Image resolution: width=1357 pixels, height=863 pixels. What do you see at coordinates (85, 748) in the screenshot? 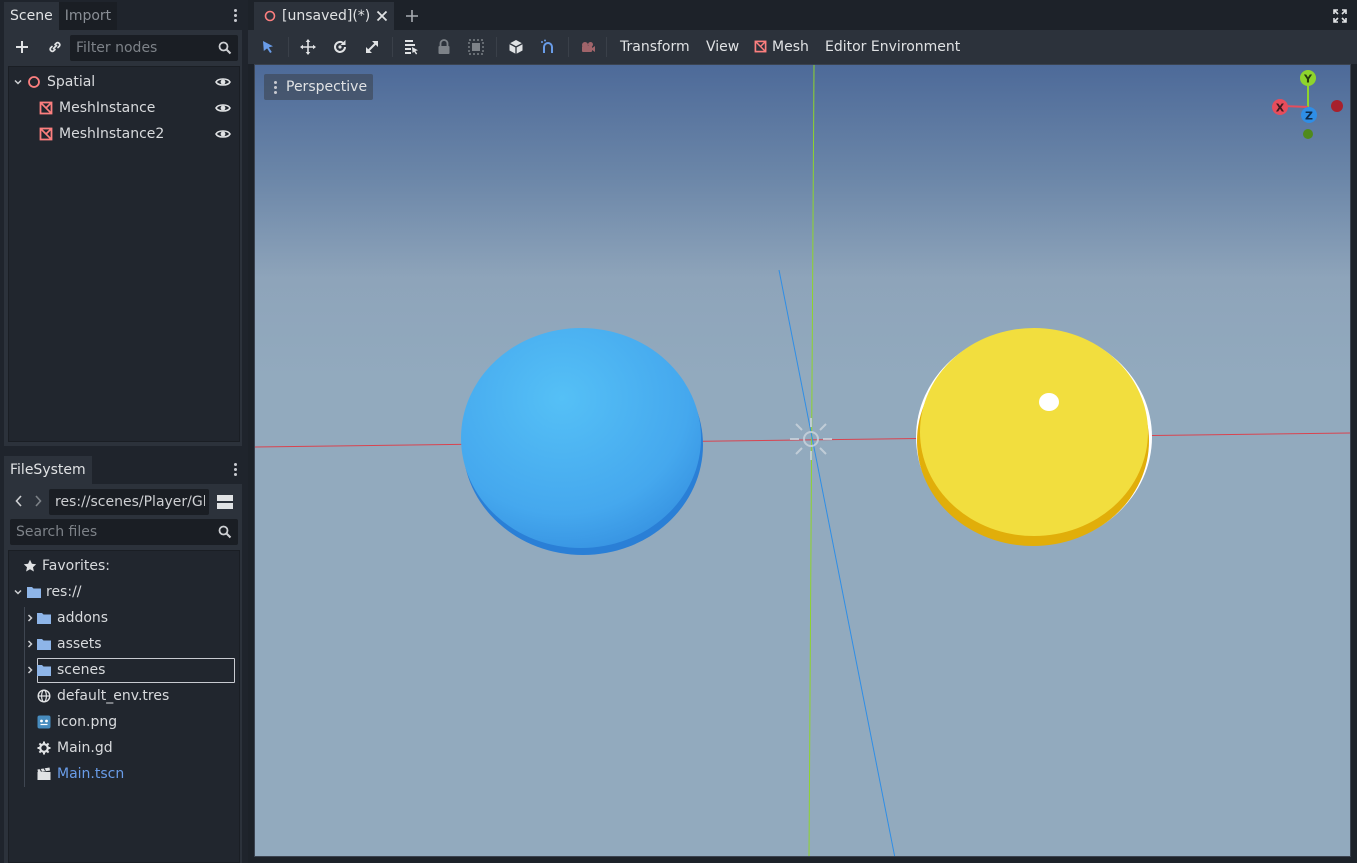
I see `file-tree-label: Main.gd` at bounding box center [85, 748].